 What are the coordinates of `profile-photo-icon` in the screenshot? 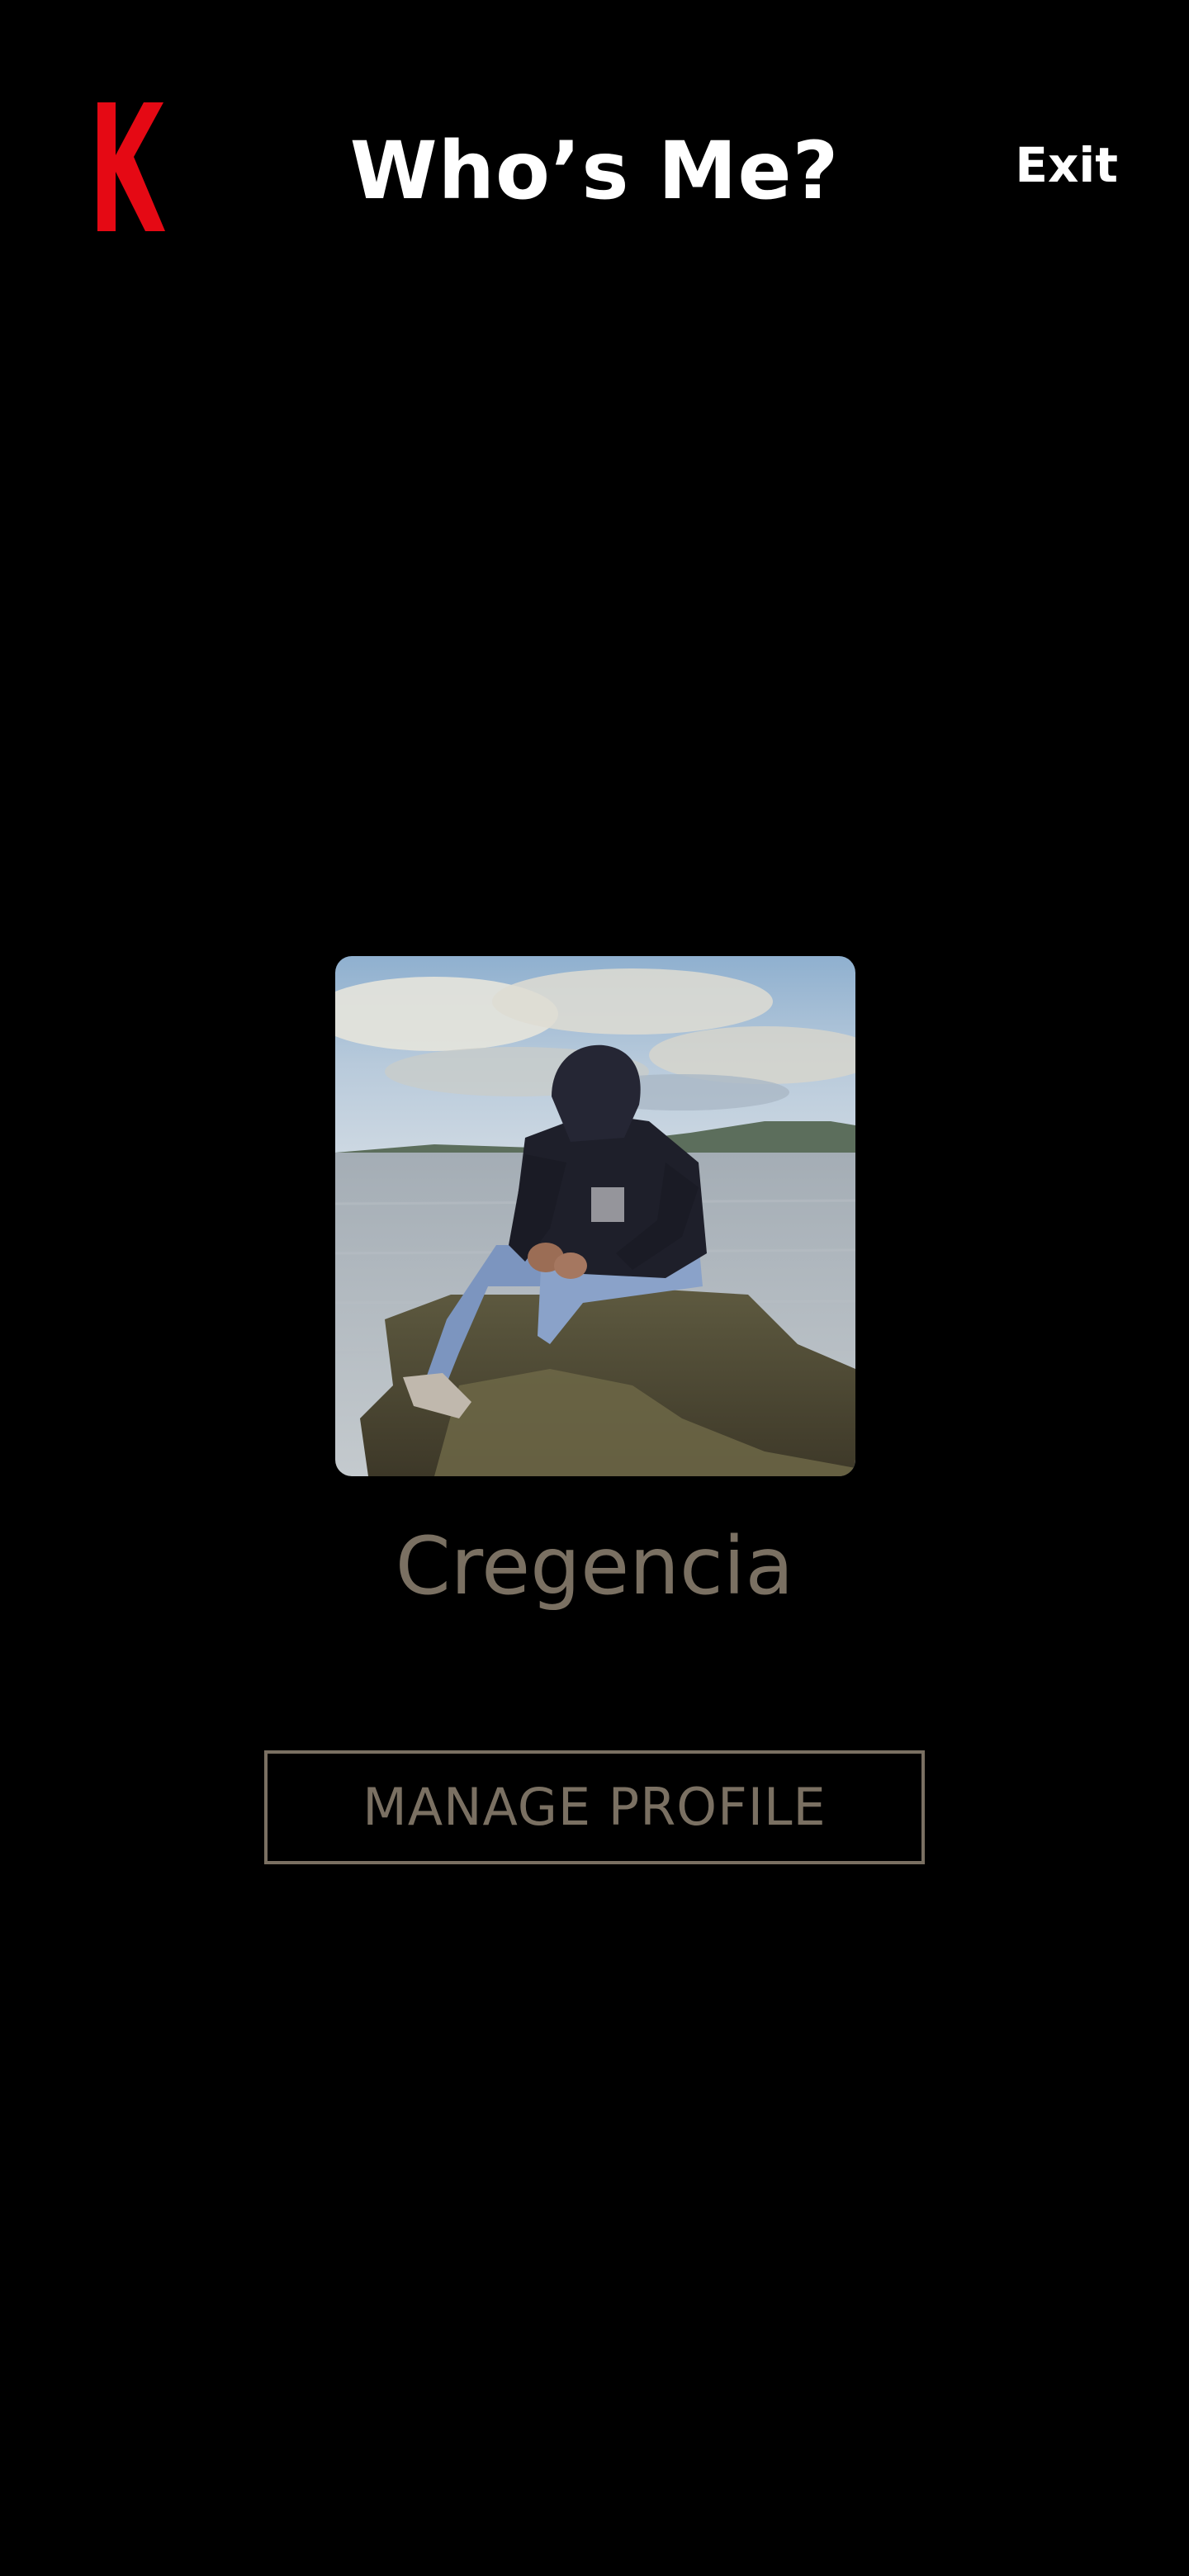 It's located at (595, 1216).